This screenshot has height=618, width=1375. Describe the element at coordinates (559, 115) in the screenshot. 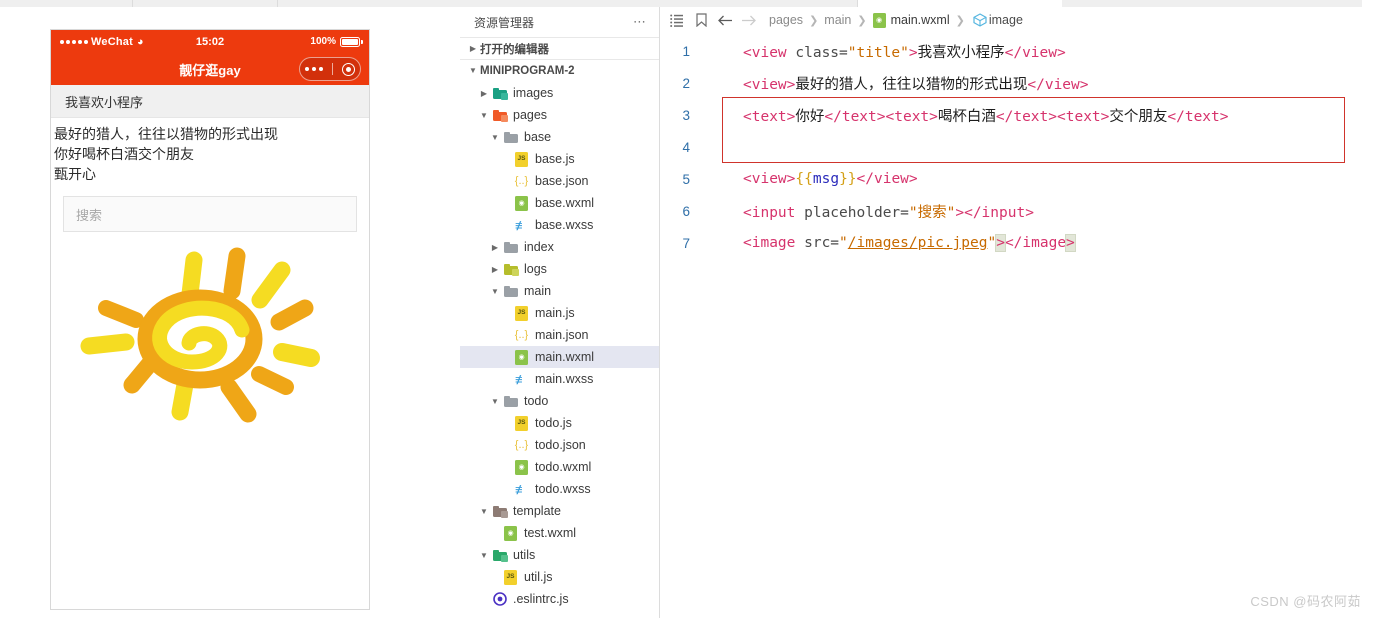

I see `tree-folder-pages: ▼ pages` at that location.